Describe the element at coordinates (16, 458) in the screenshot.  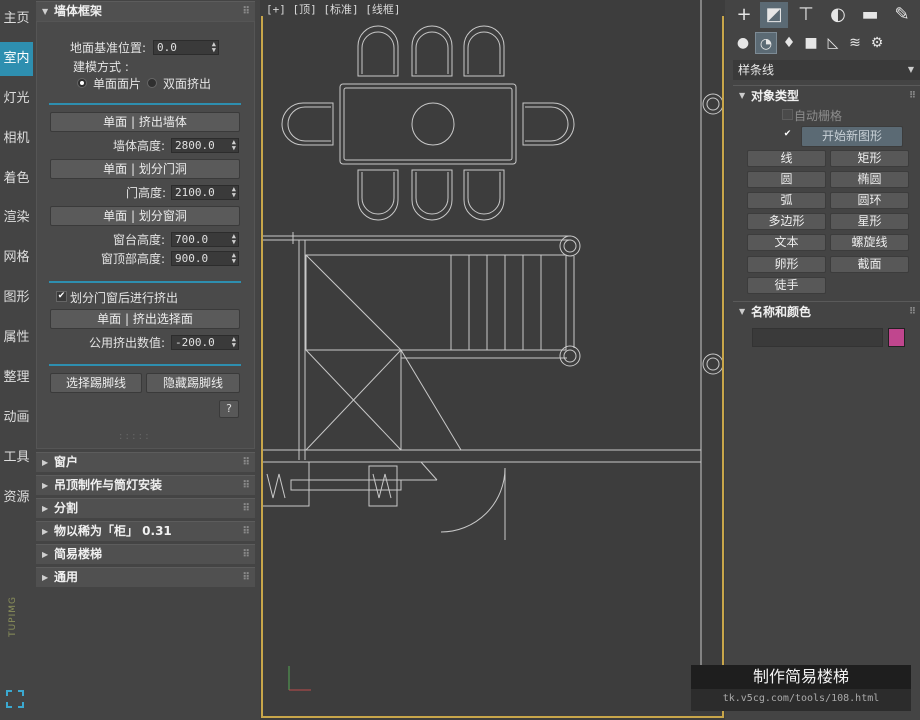
I see `nav-item-tools: 工具` at that location.